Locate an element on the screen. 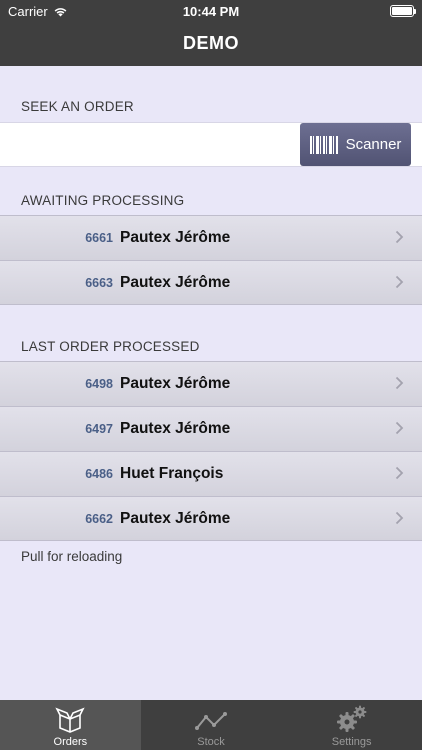 This screenshot has width=422, height=750. order-search-input is located at coordinates (148, 144).